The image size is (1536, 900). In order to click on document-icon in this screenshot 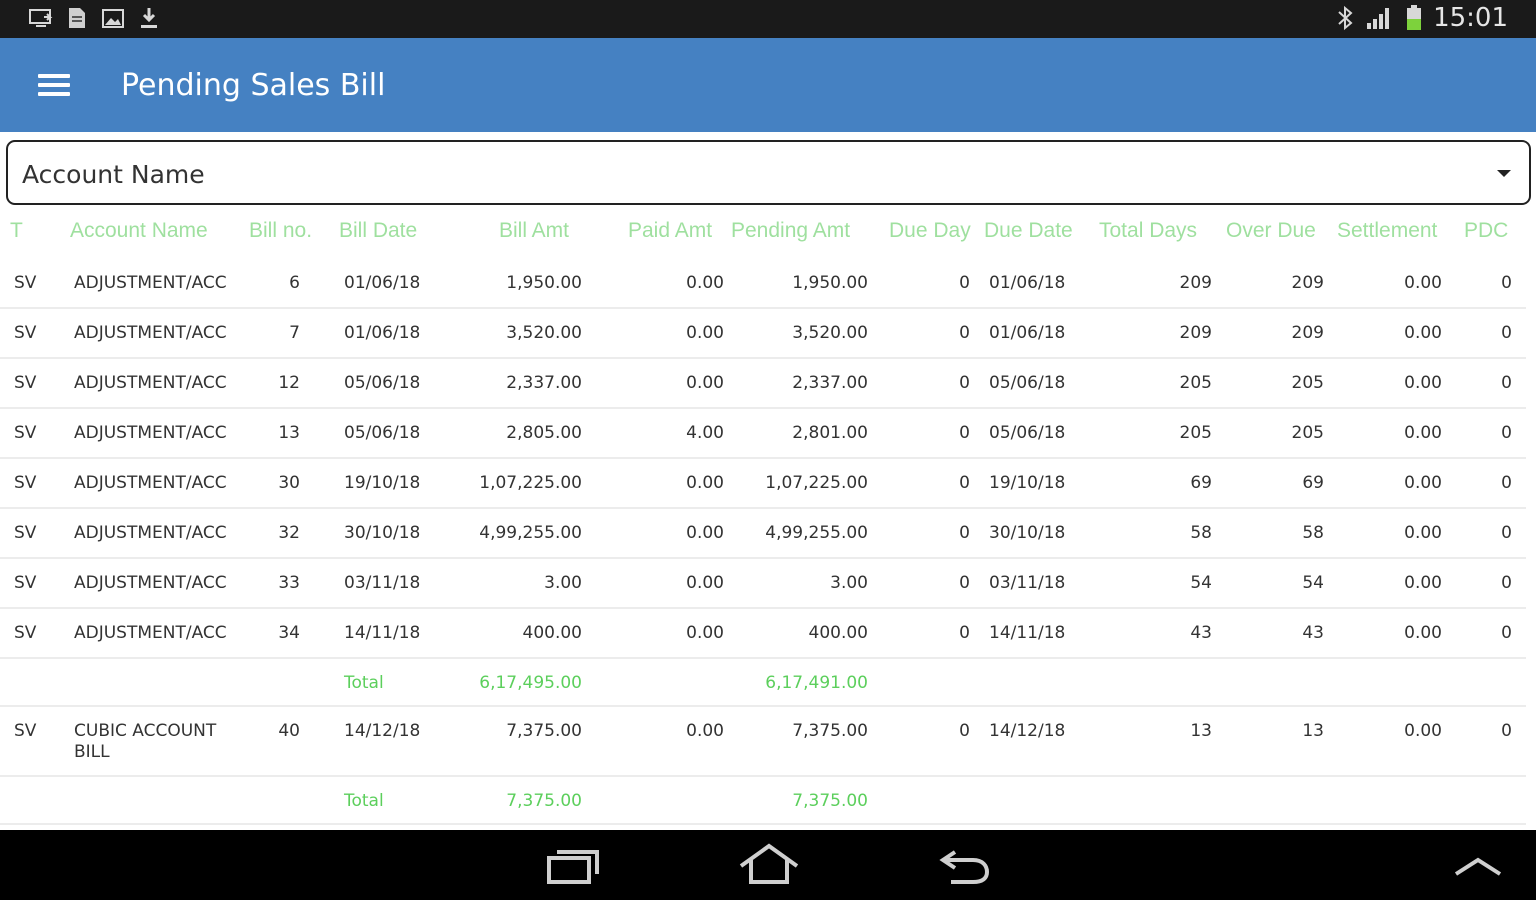, I will do `click(77, 18)`.